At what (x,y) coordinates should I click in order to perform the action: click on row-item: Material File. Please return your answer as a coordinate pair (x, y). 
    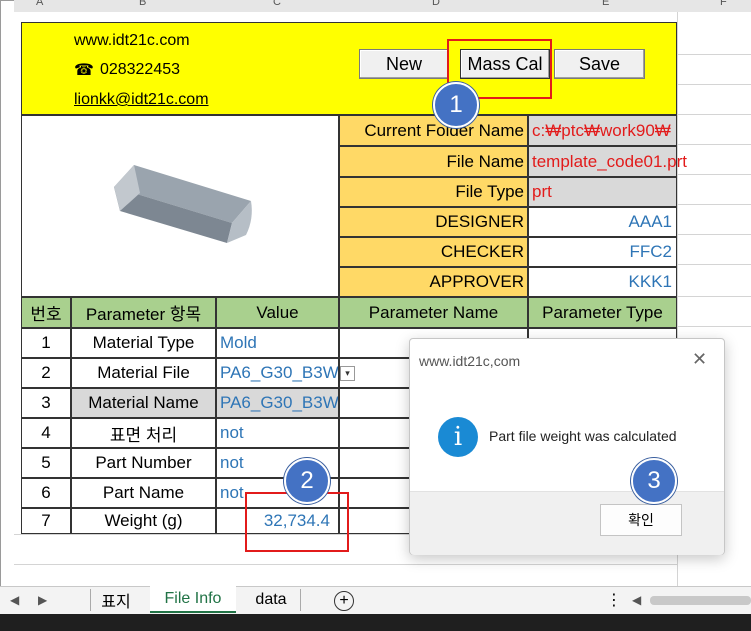
    Looking at the image, I should click on (143, 373).